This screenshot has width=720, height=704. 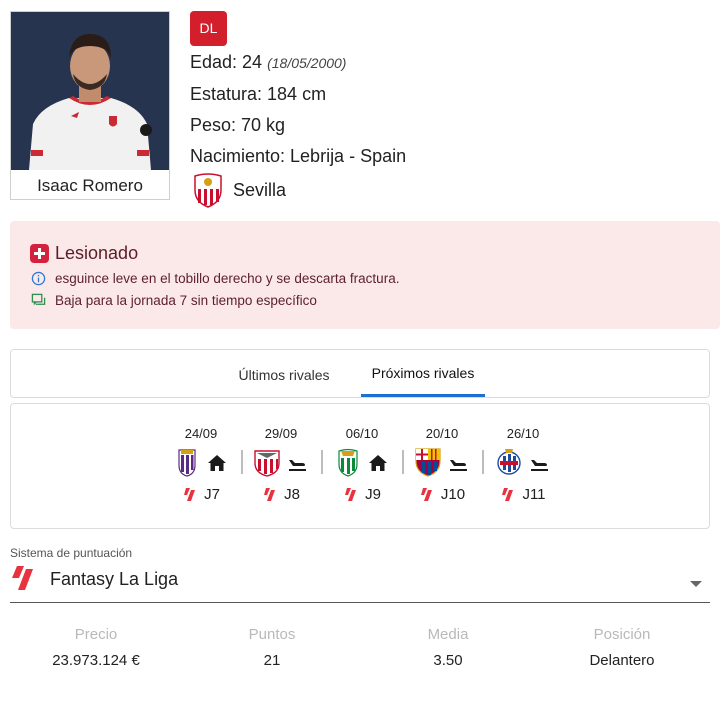 What do you see at coordinates (362, 433) in the screenshot?
I see `match-date: 06/10` at bounding box center [362, 433].